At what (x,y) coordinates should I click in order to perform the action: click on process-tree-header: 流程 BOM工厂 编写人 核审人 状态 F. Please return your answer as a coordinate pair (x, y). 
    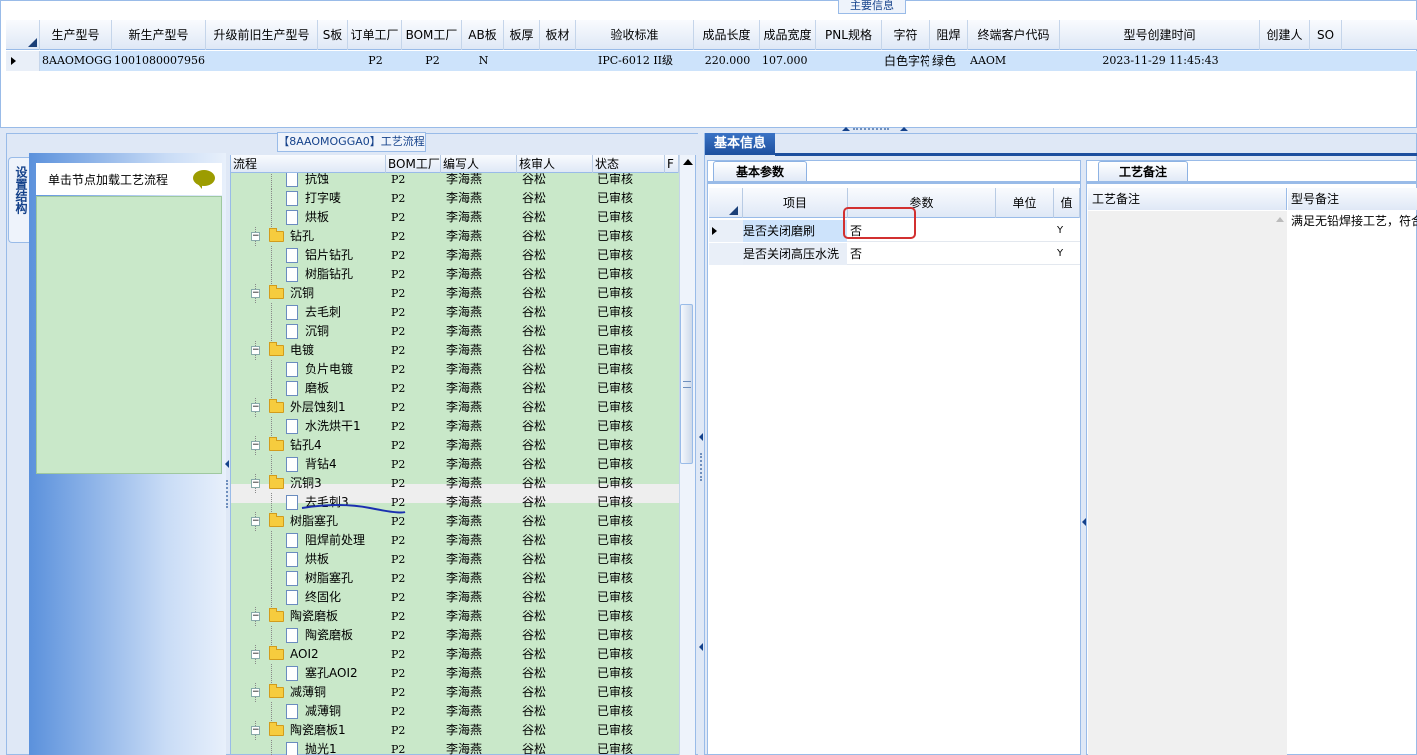
    Looking at the image, I should click on (455, 164).